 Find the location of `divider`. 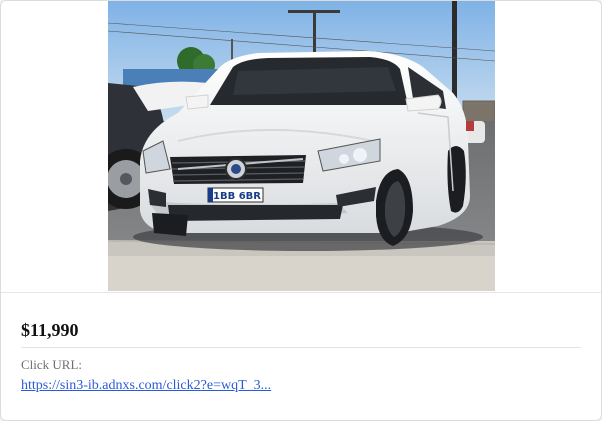

divider is located at coordinates (301, 347).